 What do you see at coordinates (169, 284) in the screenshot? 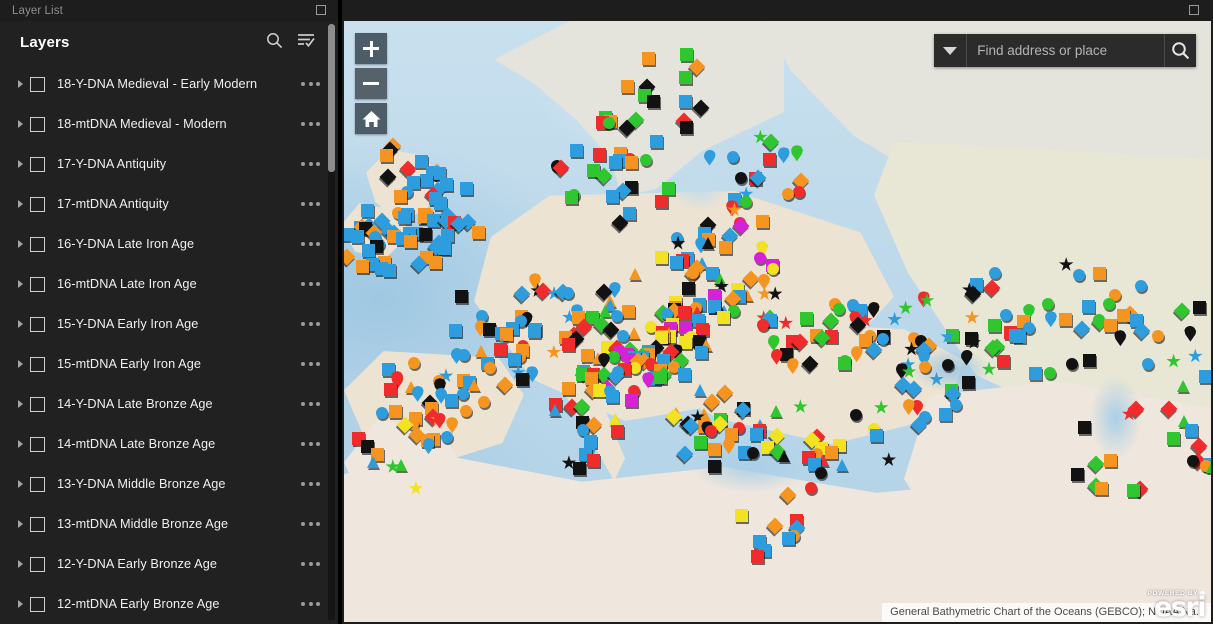
I see `layer-row: 16-mtDNA Late Iron Age` at bounding box center [169, 284].